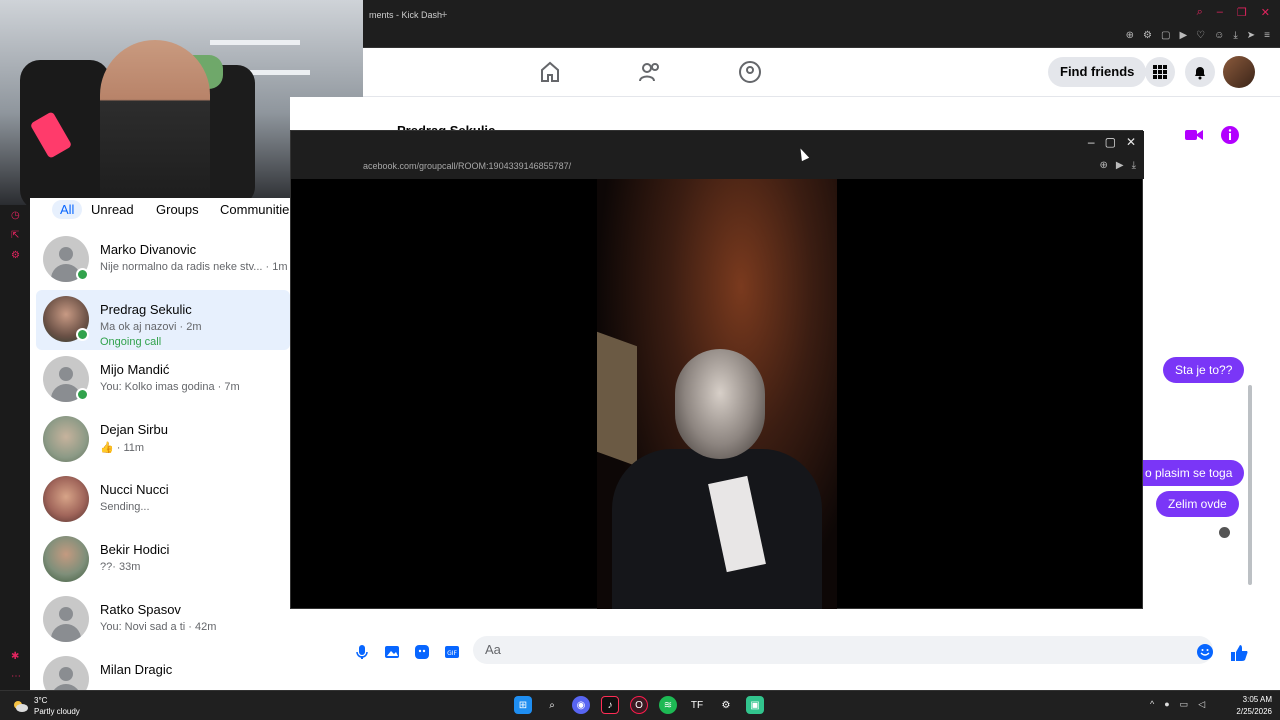  What do you see at coordinates (1201, 704) in the screenshot?
I see `volume-icon: ◁` at bounding box center [1201, 704].